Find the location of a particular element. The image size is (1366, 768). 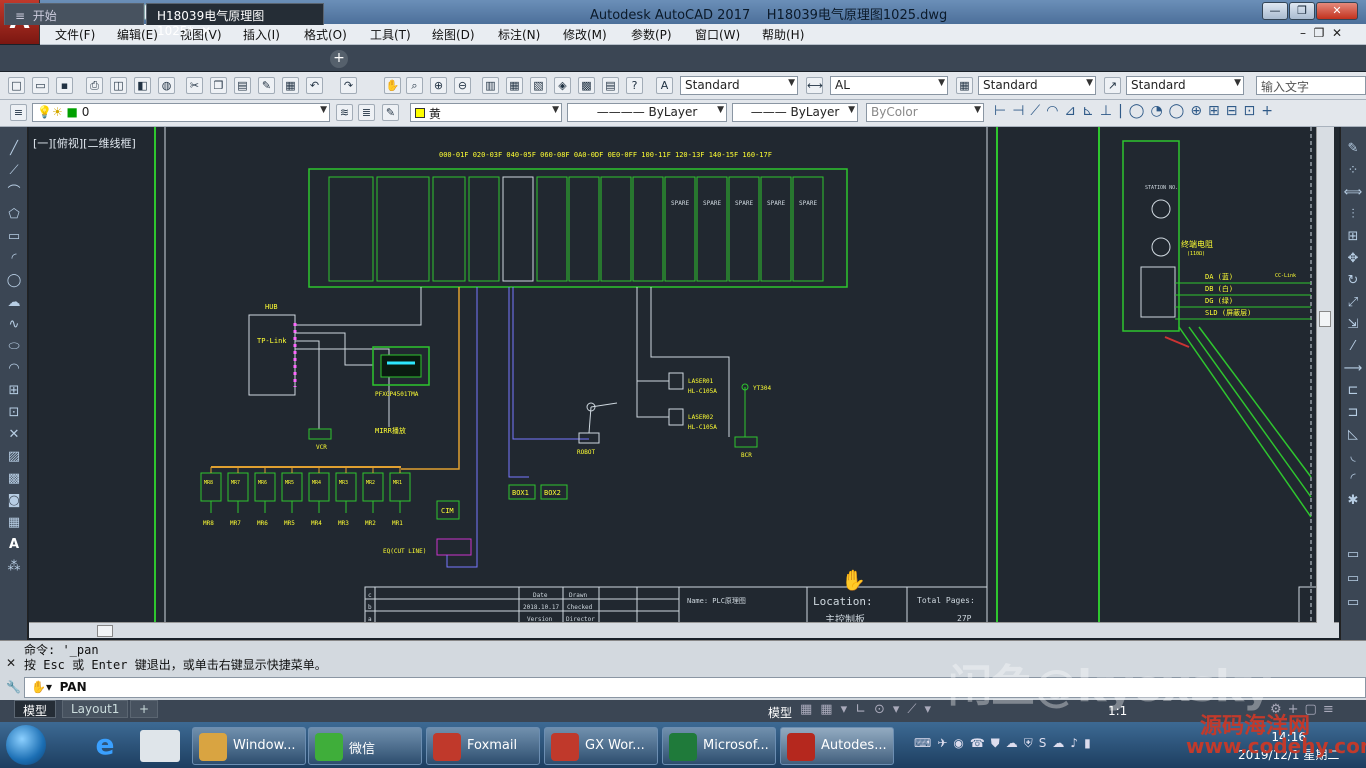

tb-cut-icon: ✂ is located at coordinates (194, 85).